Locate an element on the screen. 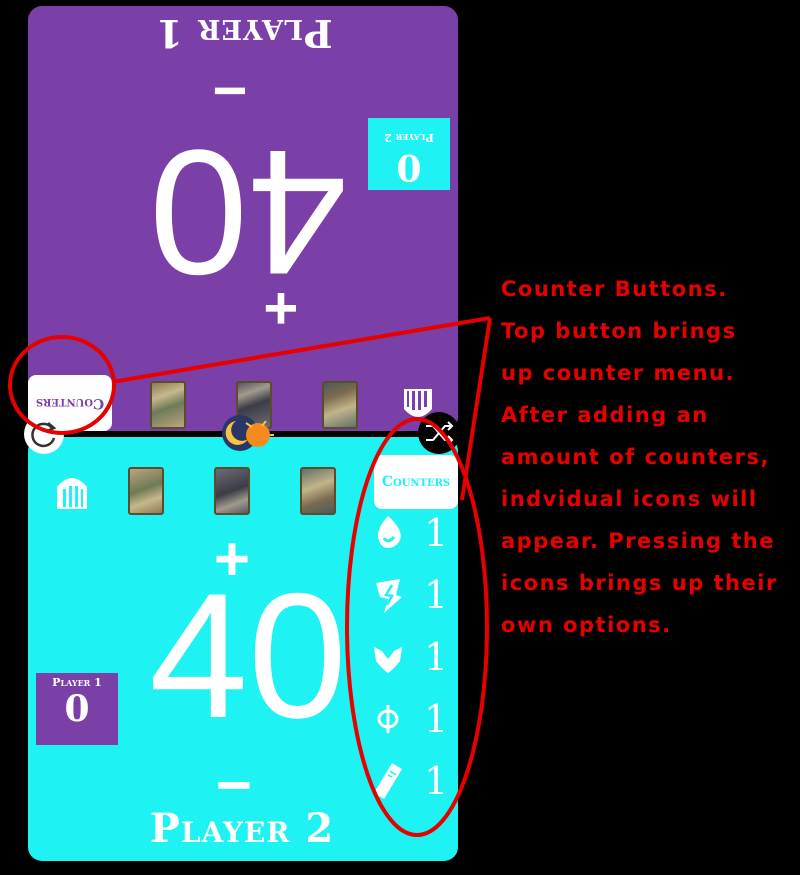 Image resolution: width=800 pixels, height=875 pixels. annotation-line: up counter menu. is located at coordinates (618, 373).